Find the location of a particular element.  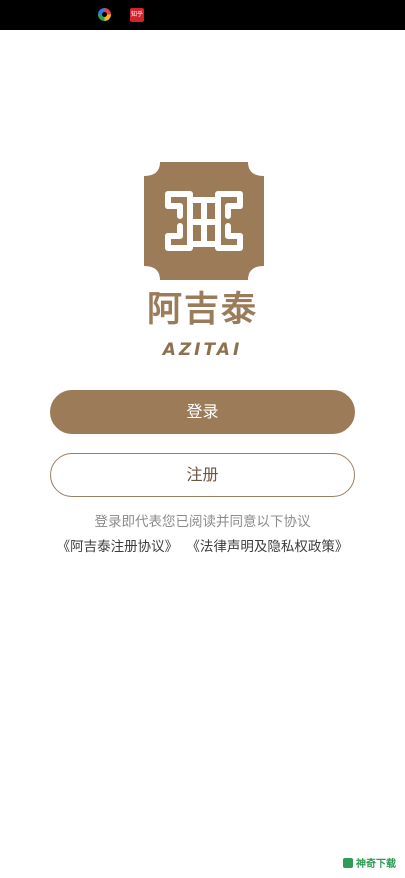

agreement-notice: 登录即代表您已阅读并同意以下协议 is located at coordinates (202, 522).